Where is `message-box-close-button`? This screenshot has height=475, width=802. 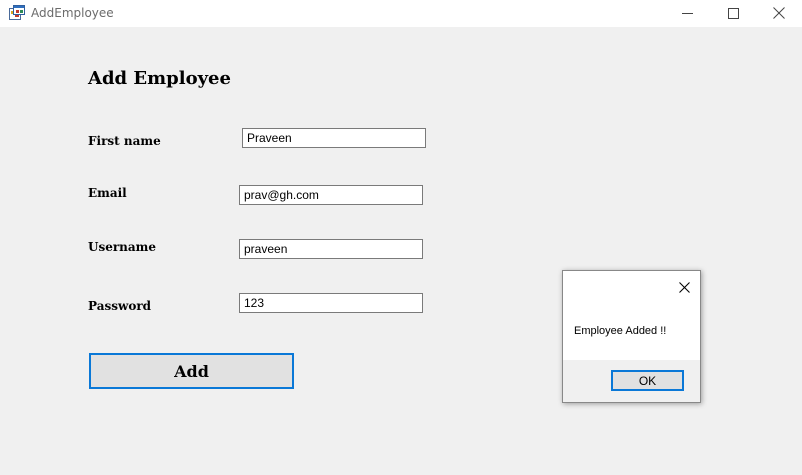 message-box-close-button is located at coordinates (684, 287).